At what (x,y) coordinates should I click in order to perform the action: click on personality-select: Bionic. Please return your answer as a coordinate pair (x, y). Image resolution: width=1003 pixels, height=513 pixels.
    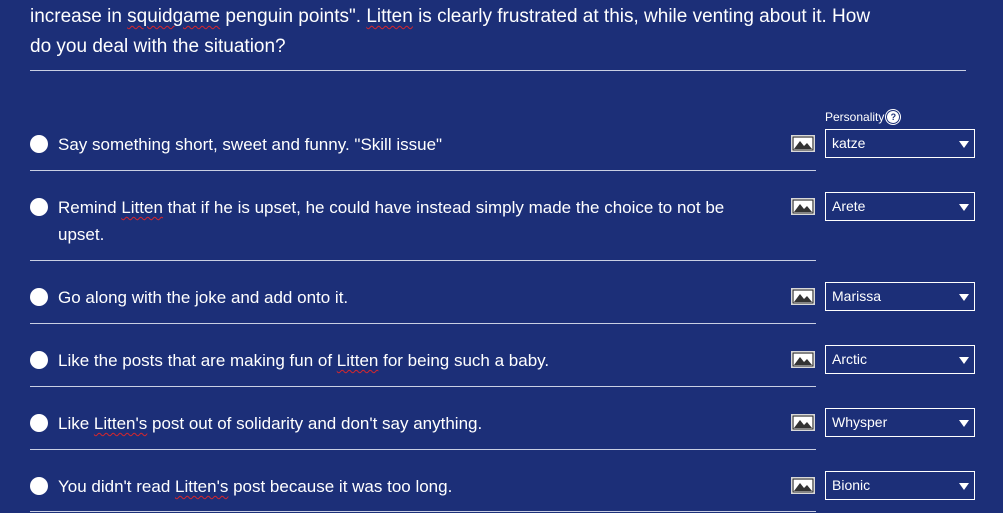
    Looking at the image, I should click on (900, 485).